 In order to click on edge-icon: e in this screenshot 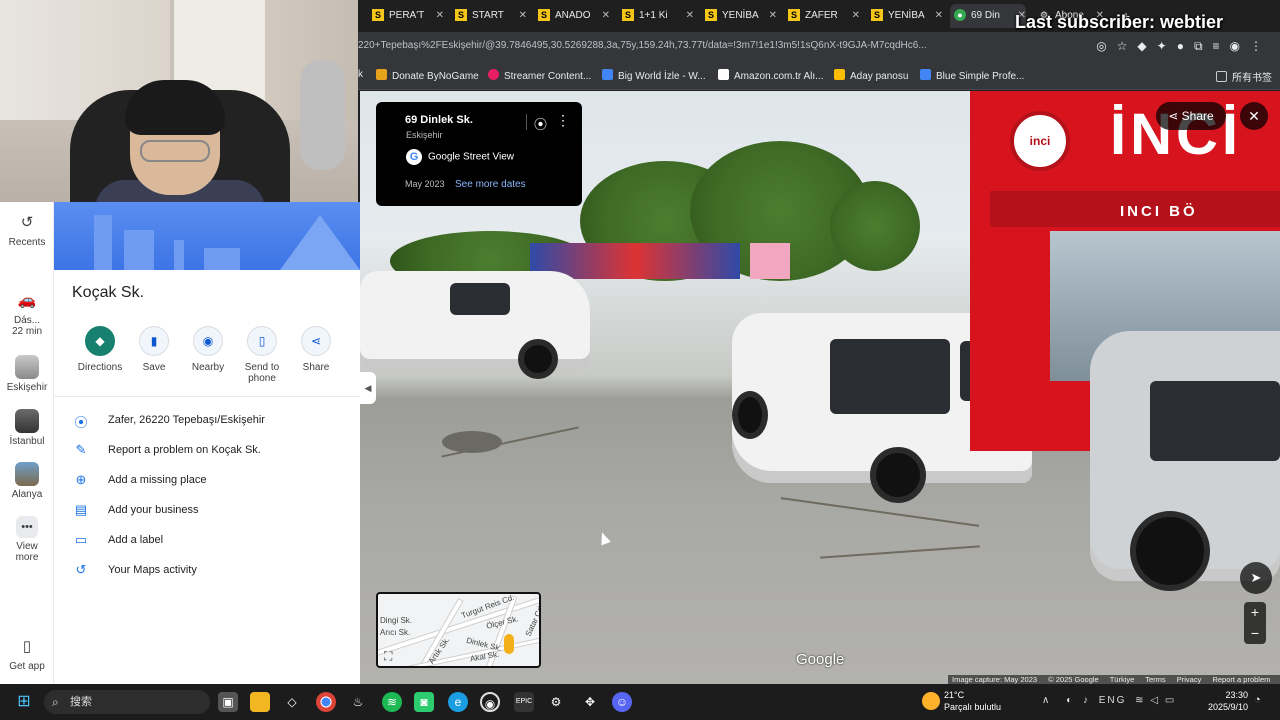, I will do `click(458, 702)`.